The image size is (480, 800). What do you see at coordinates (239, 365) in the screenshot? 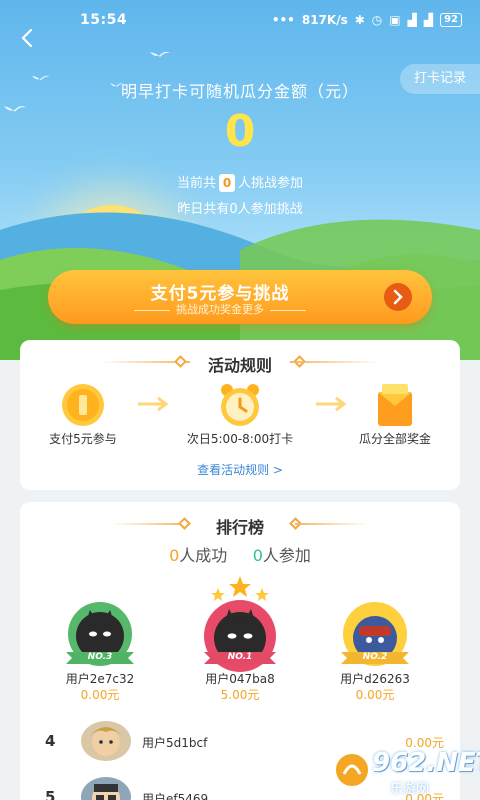
I see `rules-title: 活动规则` at bounding box center [239, 365].